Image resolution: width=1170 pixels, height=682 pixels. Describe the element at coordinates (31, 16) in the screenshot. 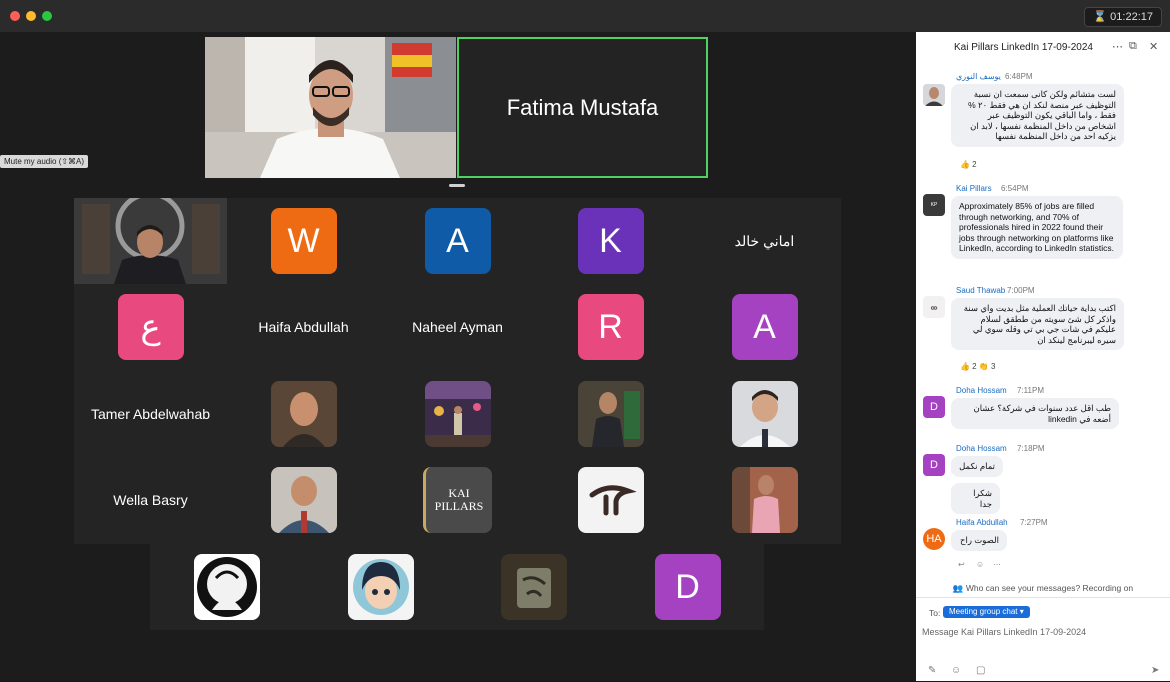

I see `minimize-window-button` at that location.